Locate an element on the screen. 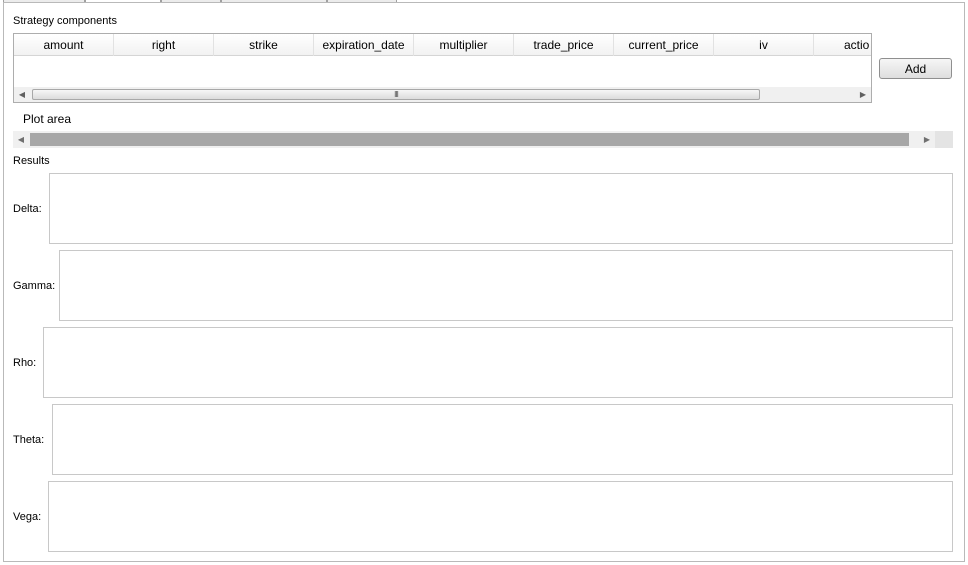  column-header: current_price is located at coordinates (664, 45).